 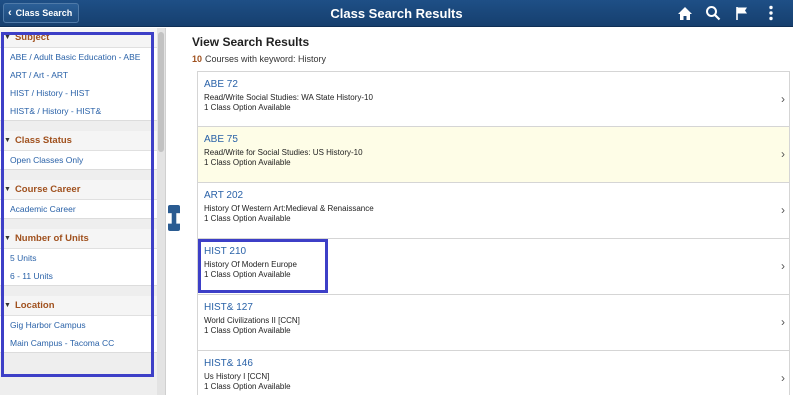 I want to click on results-count-text: Courses with keyword: History, so click(x=266, y=59).